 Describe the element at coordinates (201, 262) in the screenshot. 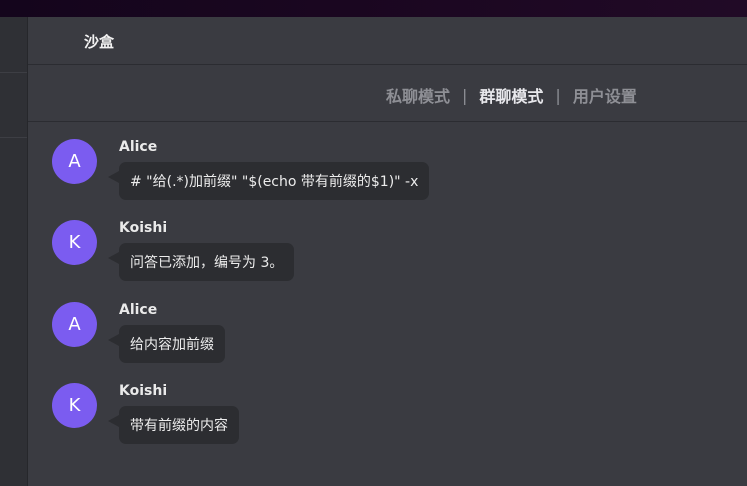

I see `message-bubble: 问答已添加，编号为 3。` at that location.